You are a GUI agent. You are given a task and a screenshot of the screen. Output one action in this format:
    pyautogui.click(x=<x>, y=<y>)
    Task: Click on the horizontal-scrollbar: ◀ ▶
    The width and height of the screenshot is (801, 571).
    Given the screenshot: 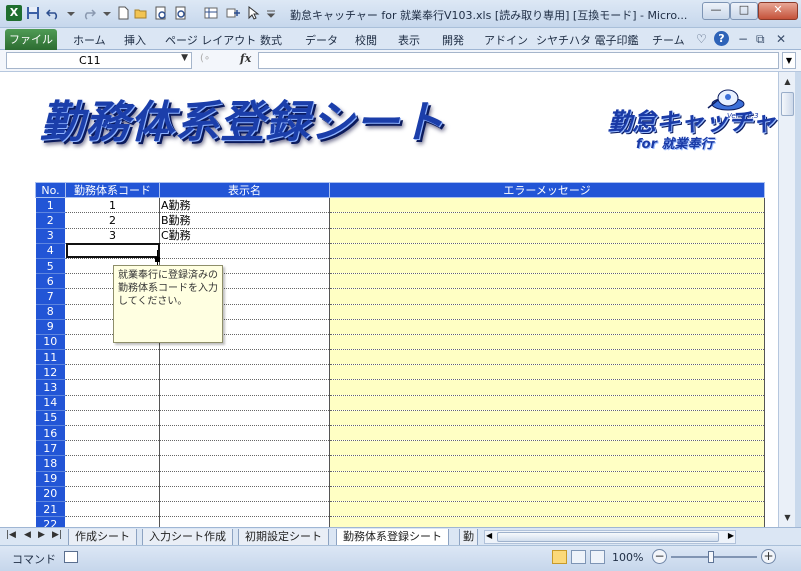 What is the action you would take?
    pyautogui.click(x=610, y=537)
    